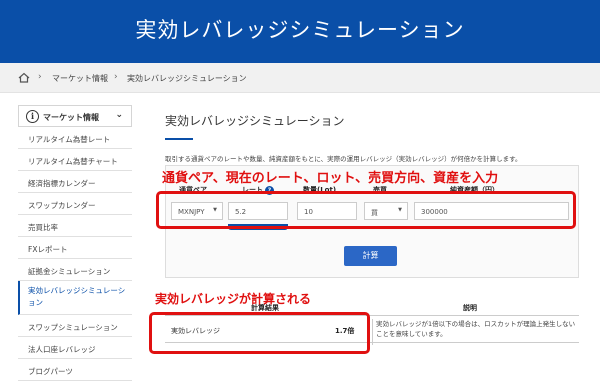 The width and height of the screenshot is (600, 381). I want to click on breadcrumb-current: 実効レバレッジシミュレーション, so click(187, 78).